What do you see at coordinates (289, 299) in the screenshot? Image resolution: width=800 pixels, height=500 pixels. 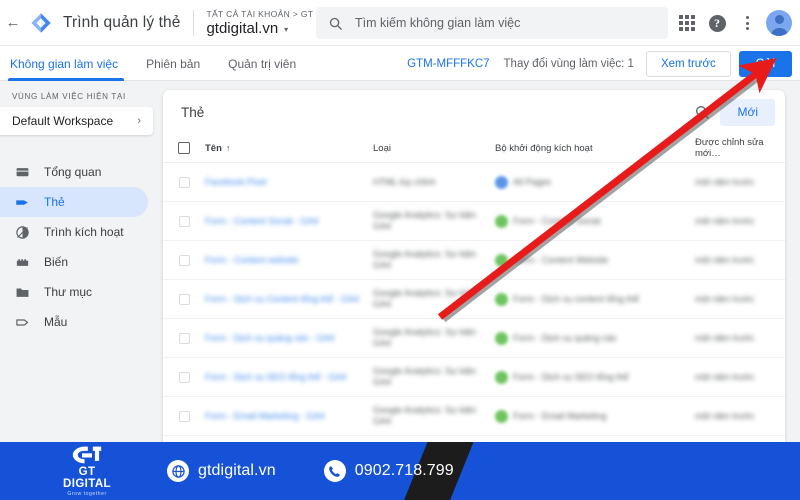 I see `tag-name-link: Form - Dịch vụ Content tổng thể - GA4` at bounding box center [289, 299].